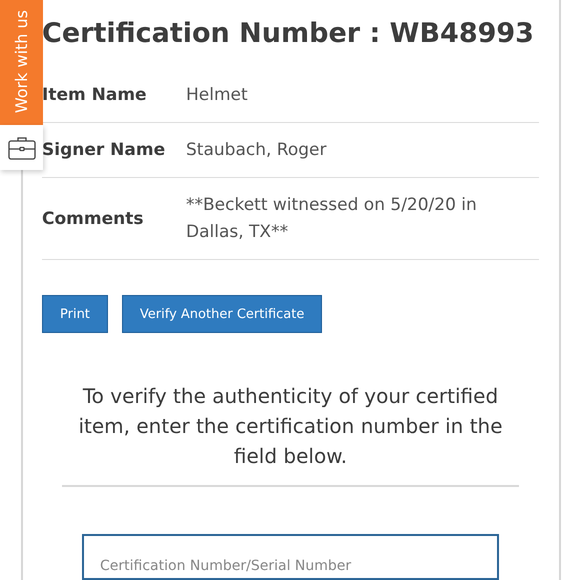 The image size is (580, 580). What do you see at coordinates (95, 95) in the screenshot?
I see `field-label: Item Name` at bounding box center [95, 95].